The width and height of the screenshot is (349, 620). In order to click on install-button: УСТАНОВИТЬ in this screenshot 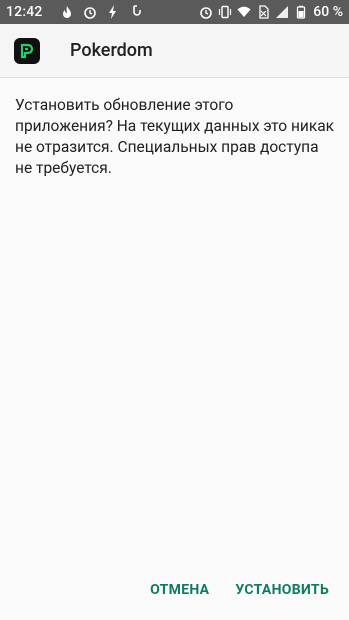, I will do `click(282, 590)`.